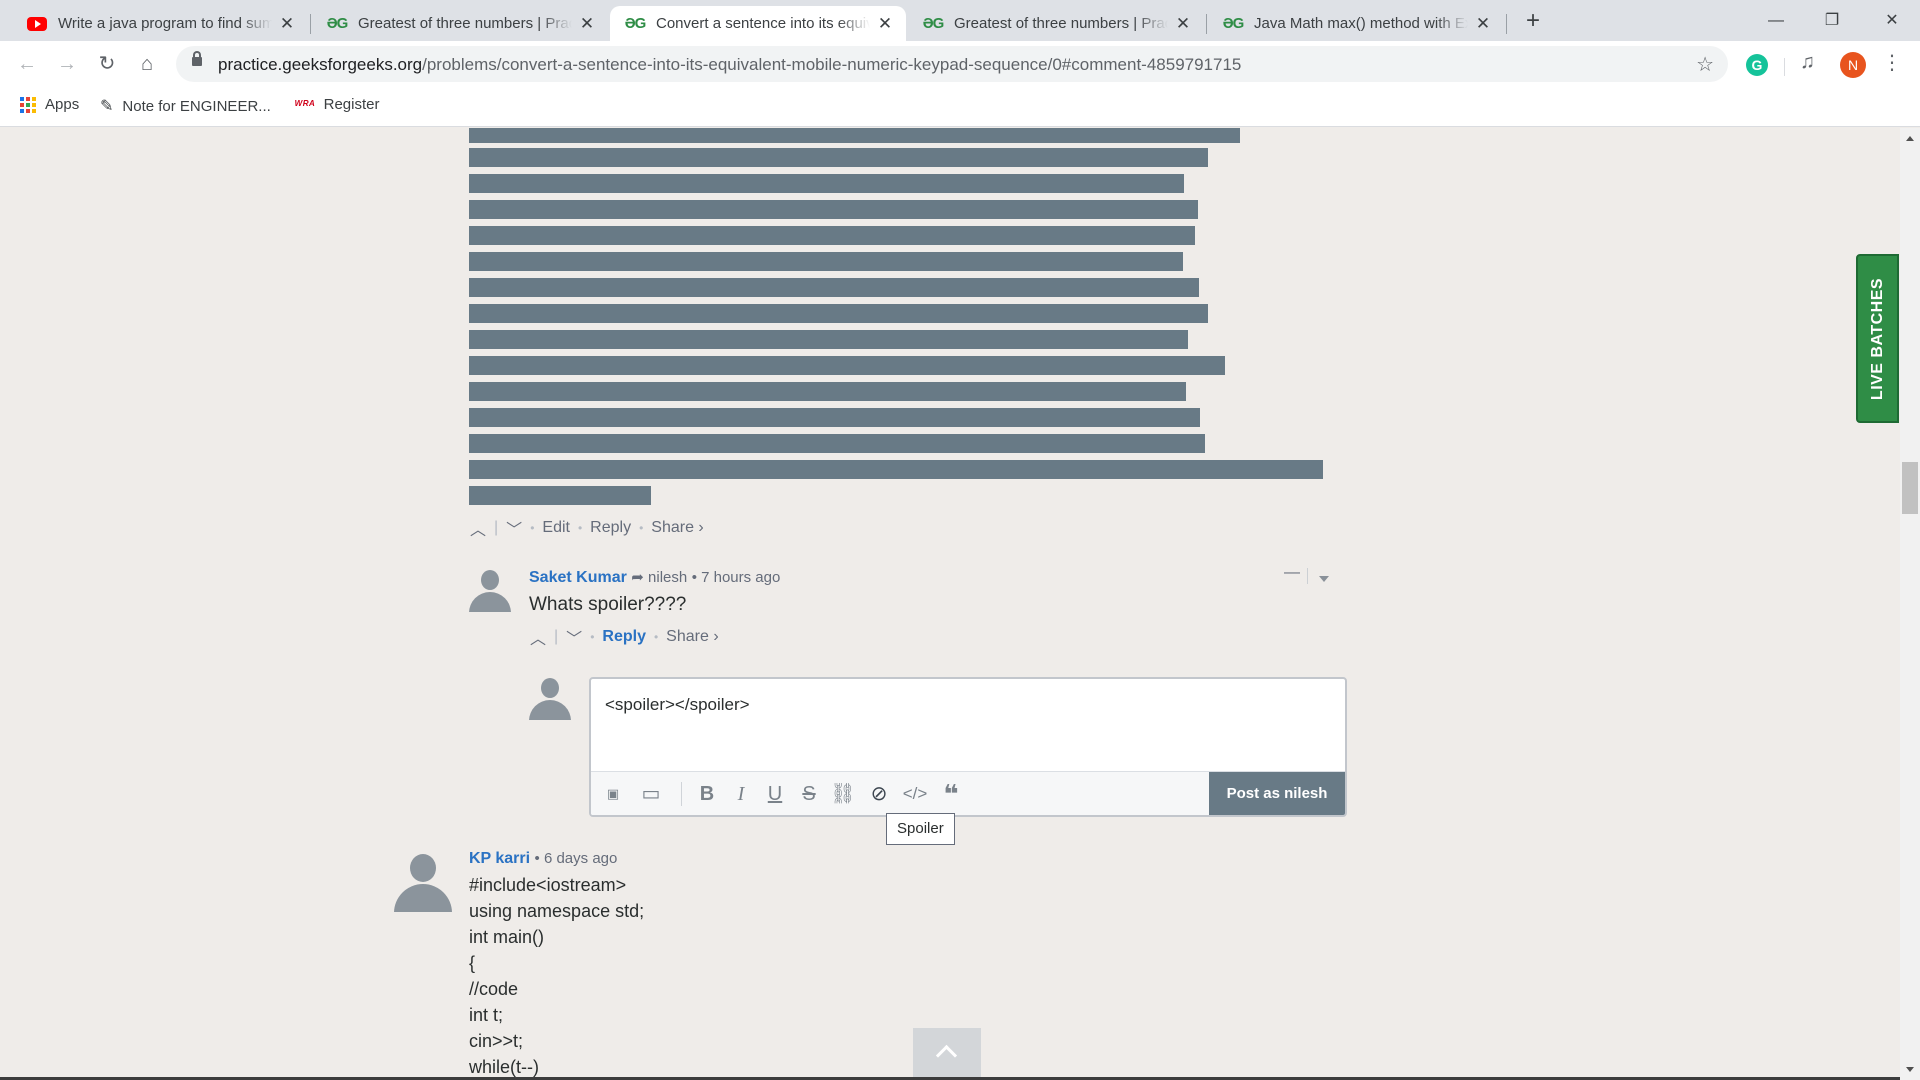  What do you see at coordinates (1307, 576) in the screenshot?
I see `control-separator` at bounding box center [1307, 576].